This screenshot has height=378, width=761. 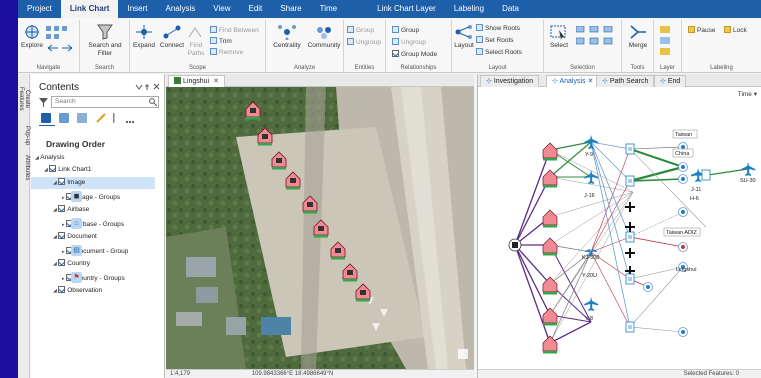 What do you see at coordinates (559, 37) in the screenshot?
I see `select-button: Select` at bounding box center [559, 37].